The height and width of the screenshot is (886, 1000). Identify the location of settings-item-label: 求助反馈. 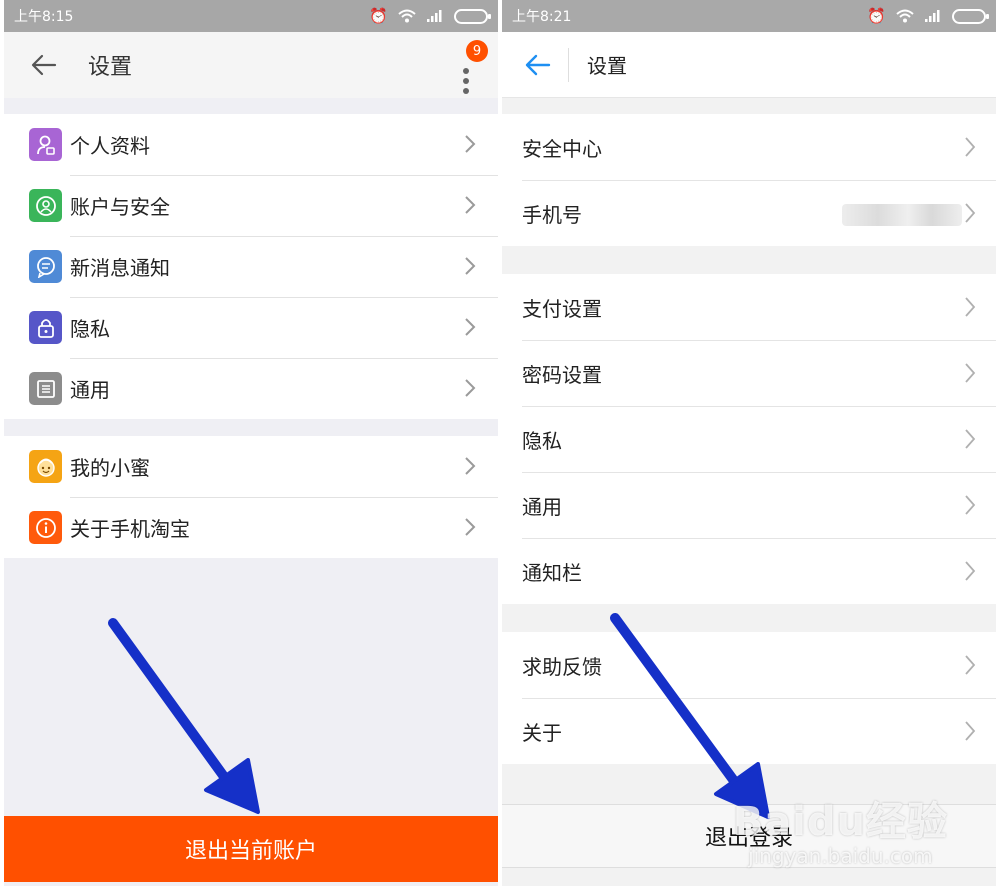
(562, 666).